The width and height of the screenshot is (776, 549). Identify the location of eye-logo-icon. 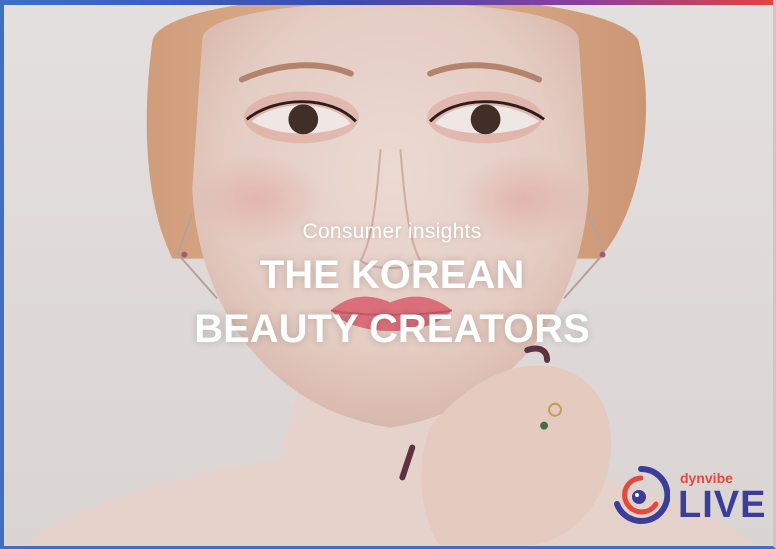
(642, 494).